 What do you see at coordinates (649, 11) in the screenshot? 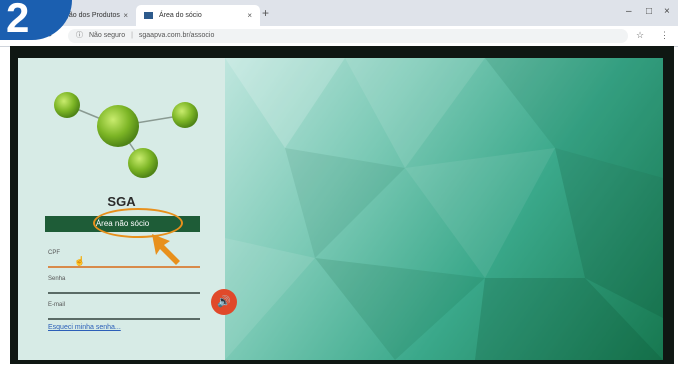
I see `maximize-button: □` at bounding box center [649, 11].